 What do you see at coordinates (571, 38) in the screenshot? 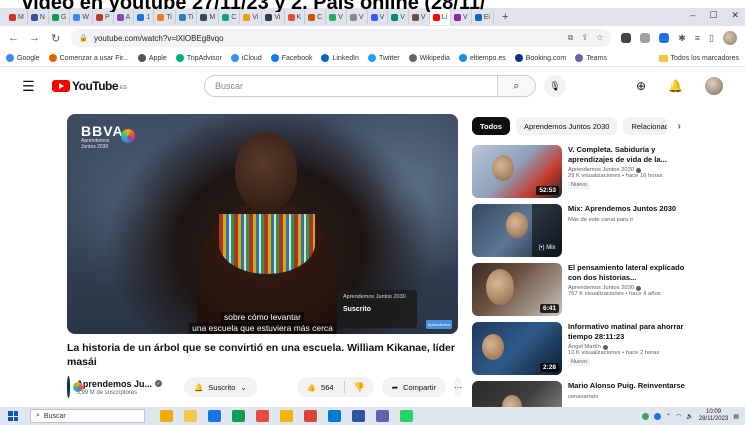
I see `install-icon: ⧉` at bounding box center [571, 38].